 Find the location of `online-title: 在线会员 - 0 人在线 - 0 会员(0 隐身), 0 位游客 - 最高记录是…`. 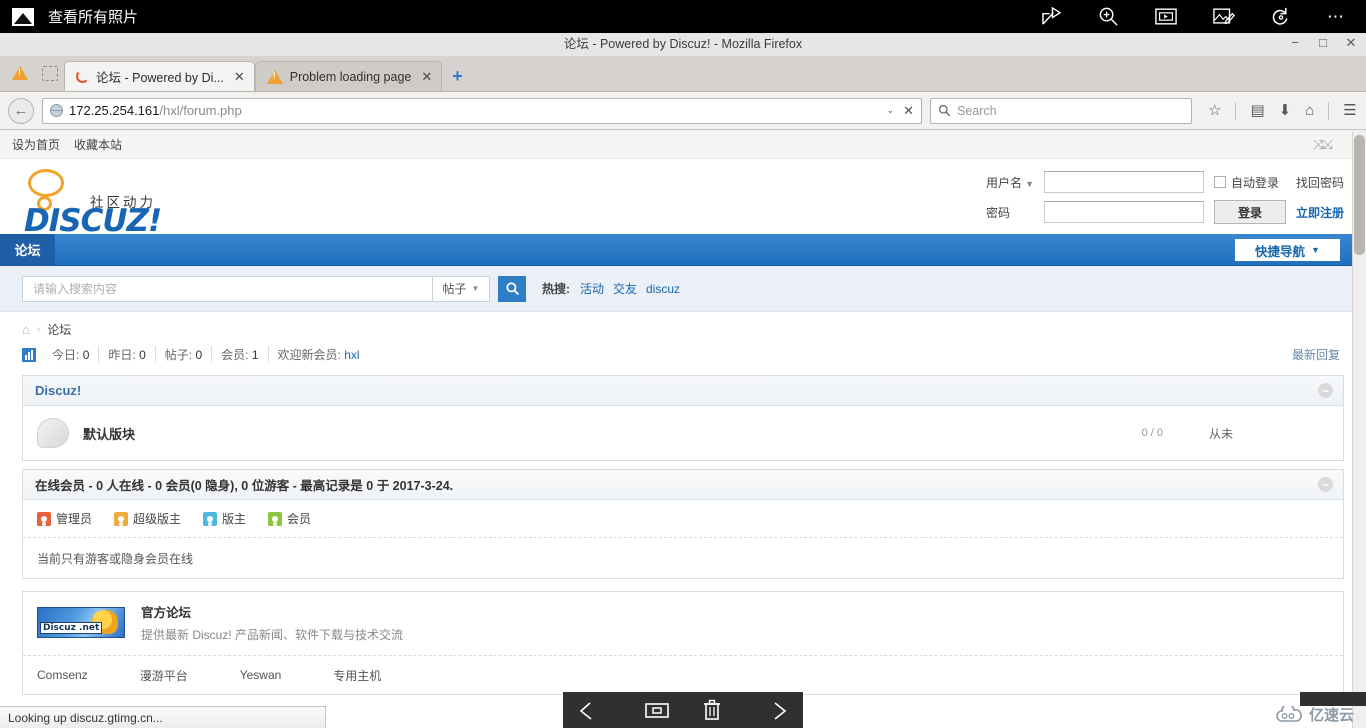

online-title: 在线会员 - 0 人在线 - 0 会员(0 隐身), 0 位游客 - 最高记录是… is located at coordinates (244, 486).